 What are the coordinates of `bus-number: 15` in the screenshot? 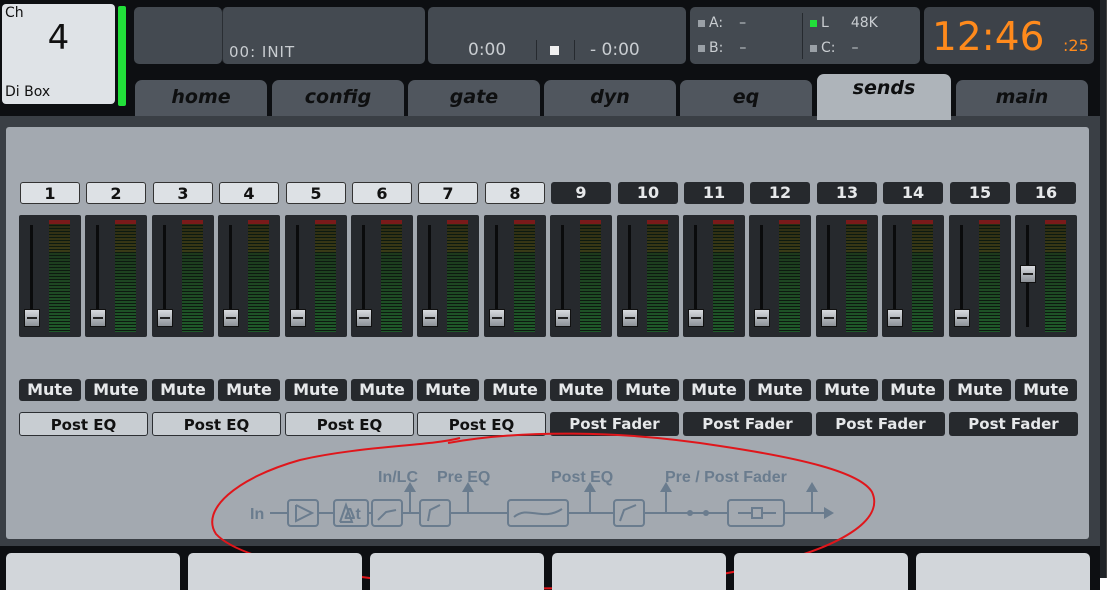 It's located at (980, 193).